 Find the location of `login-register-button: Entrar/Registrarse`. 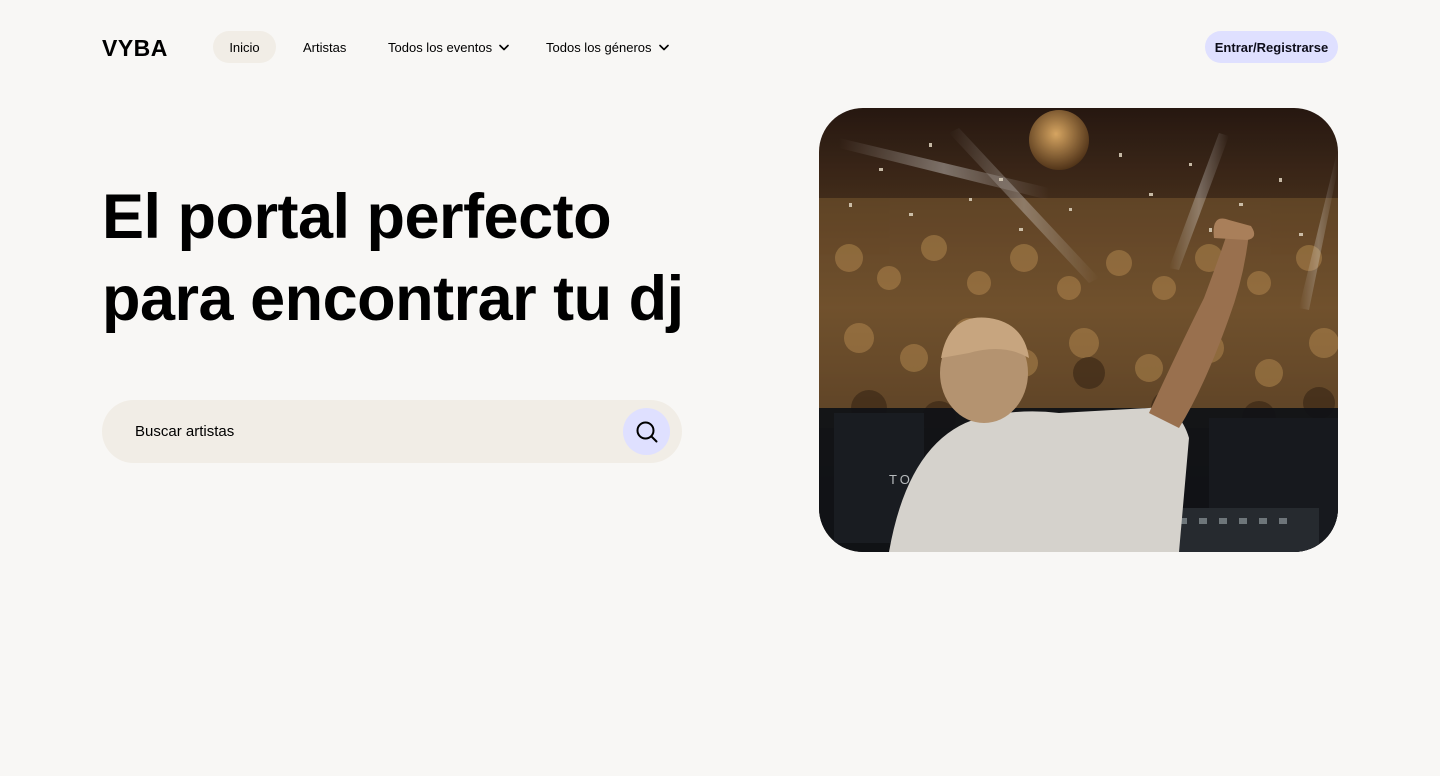

login-register-button: Entrar/Registrarse is located at coordinates (1271, 47).